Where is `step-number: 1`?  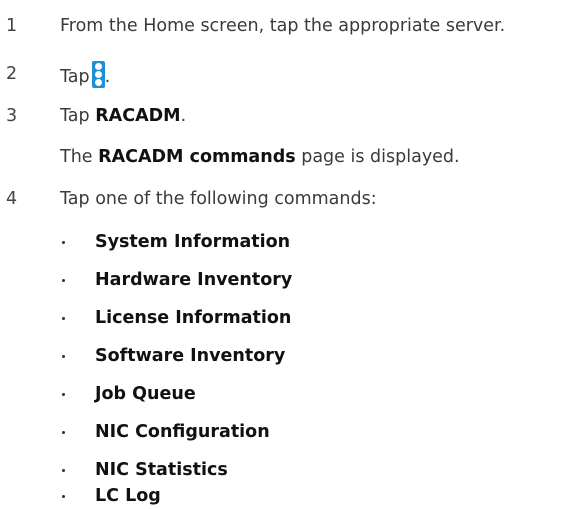
step-number: 1 is located at coordinates (12, 26).